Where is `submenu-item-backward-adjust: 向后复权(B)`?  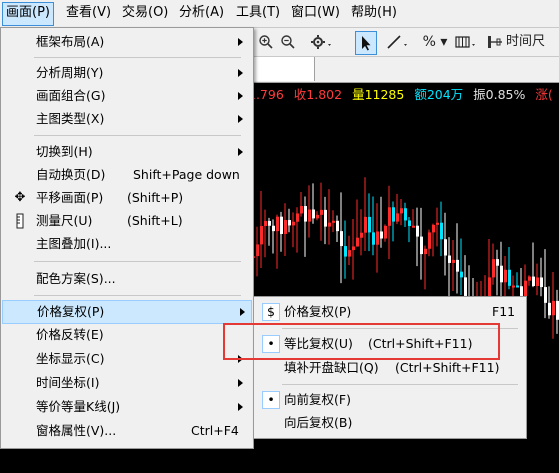
submenu-item-backward-adjust: 向后复权(B) is located at coordinates (390, 423).